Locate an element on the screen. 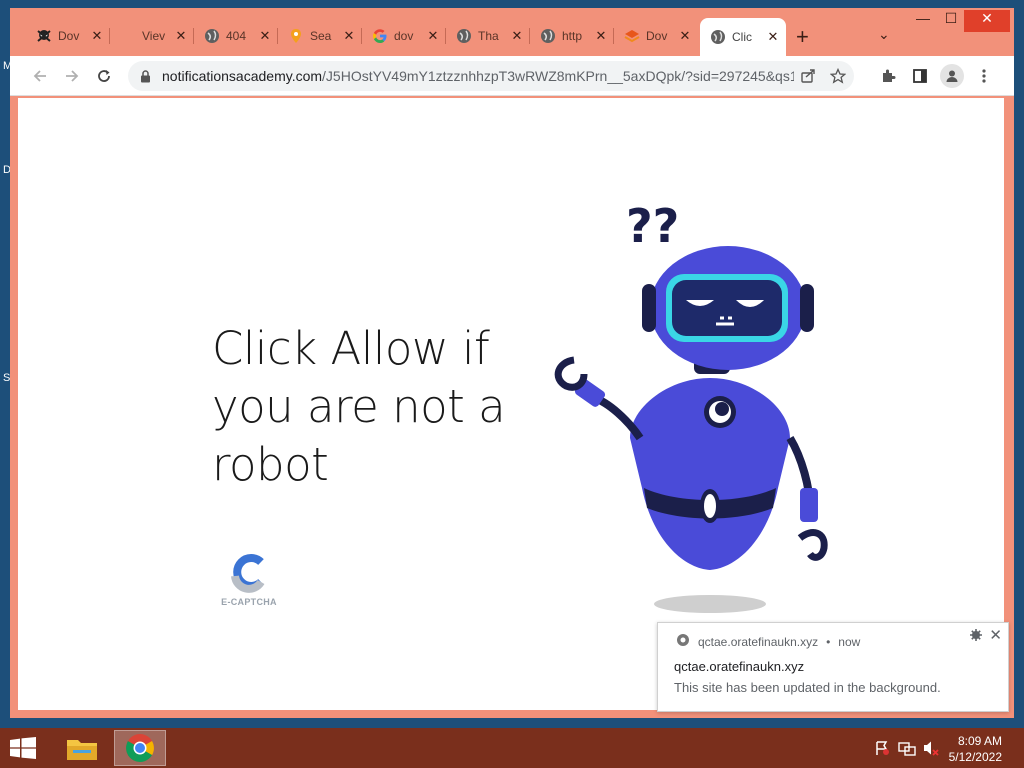 The image size is (1024, 768). profile-avatar-icon is located at coordinates (952, 76).